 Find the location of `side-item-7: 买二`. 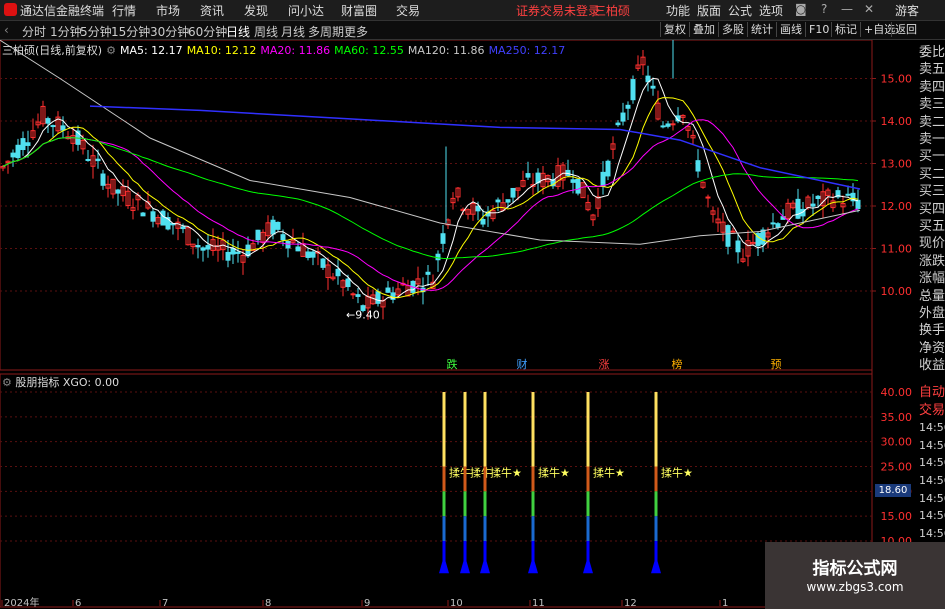

side-item-7: 买二 is located at coordinates (932, 175).